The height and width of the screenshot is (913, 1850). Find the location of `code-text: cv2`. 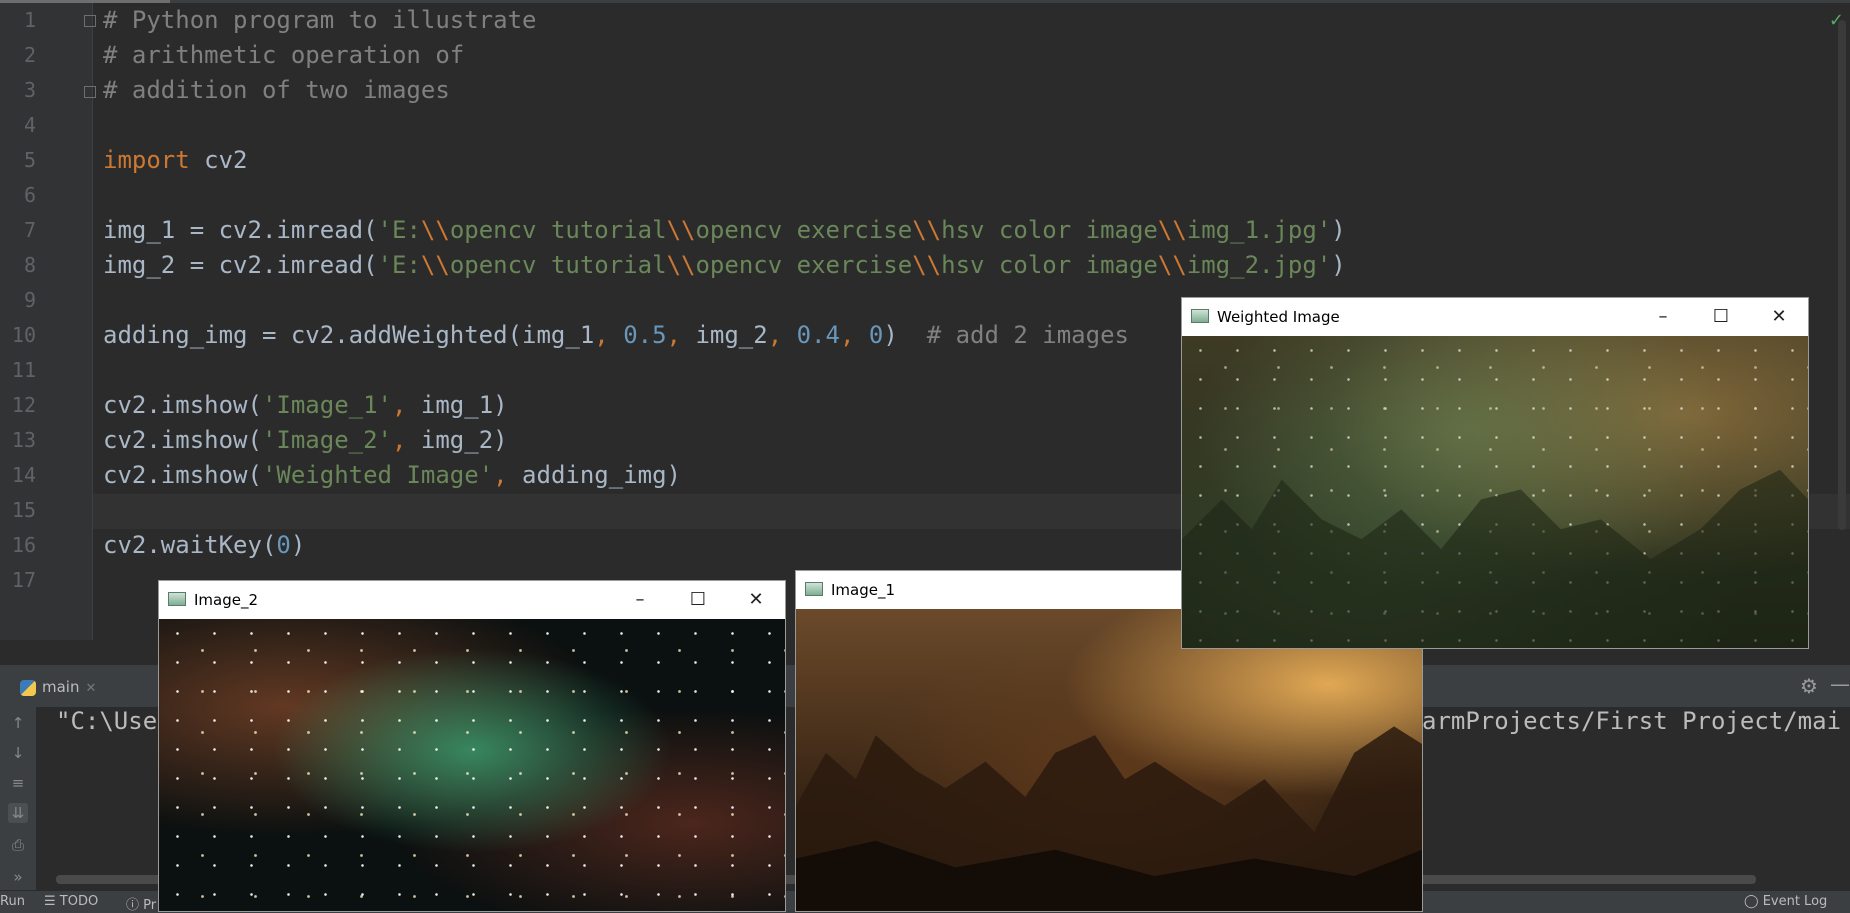

code-text: cv2 is located at coordinates (218, 160).